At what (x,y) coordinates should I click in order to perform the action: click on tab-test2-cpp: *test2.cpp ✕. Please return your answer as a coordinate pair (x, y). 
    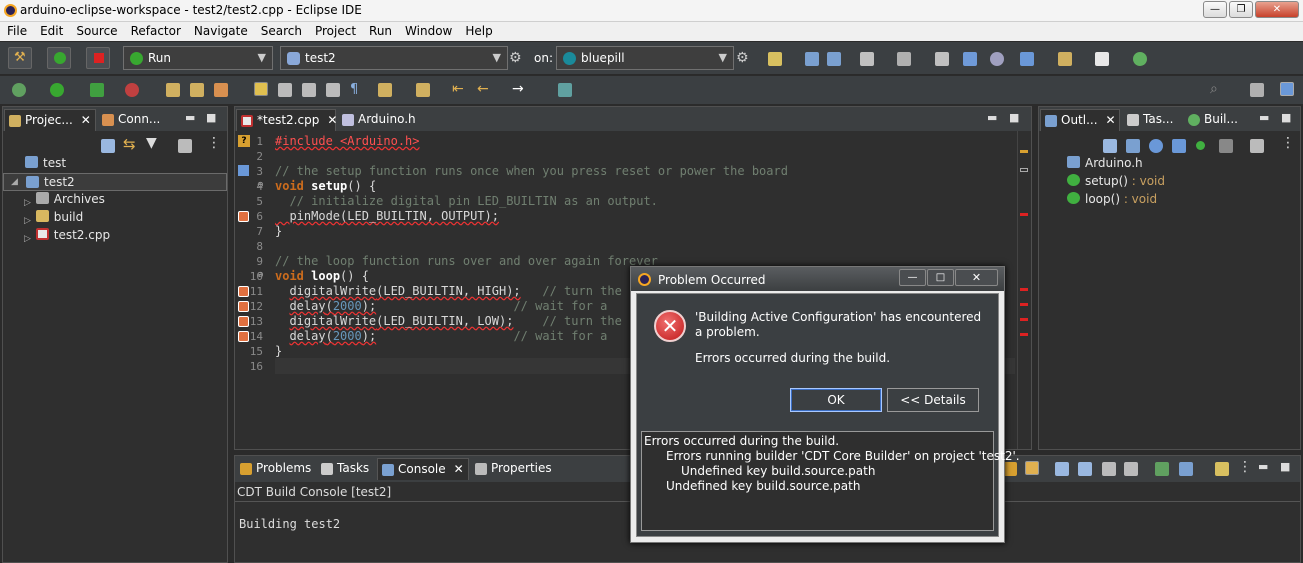
    Looking at the image, I should click on (286, 120).